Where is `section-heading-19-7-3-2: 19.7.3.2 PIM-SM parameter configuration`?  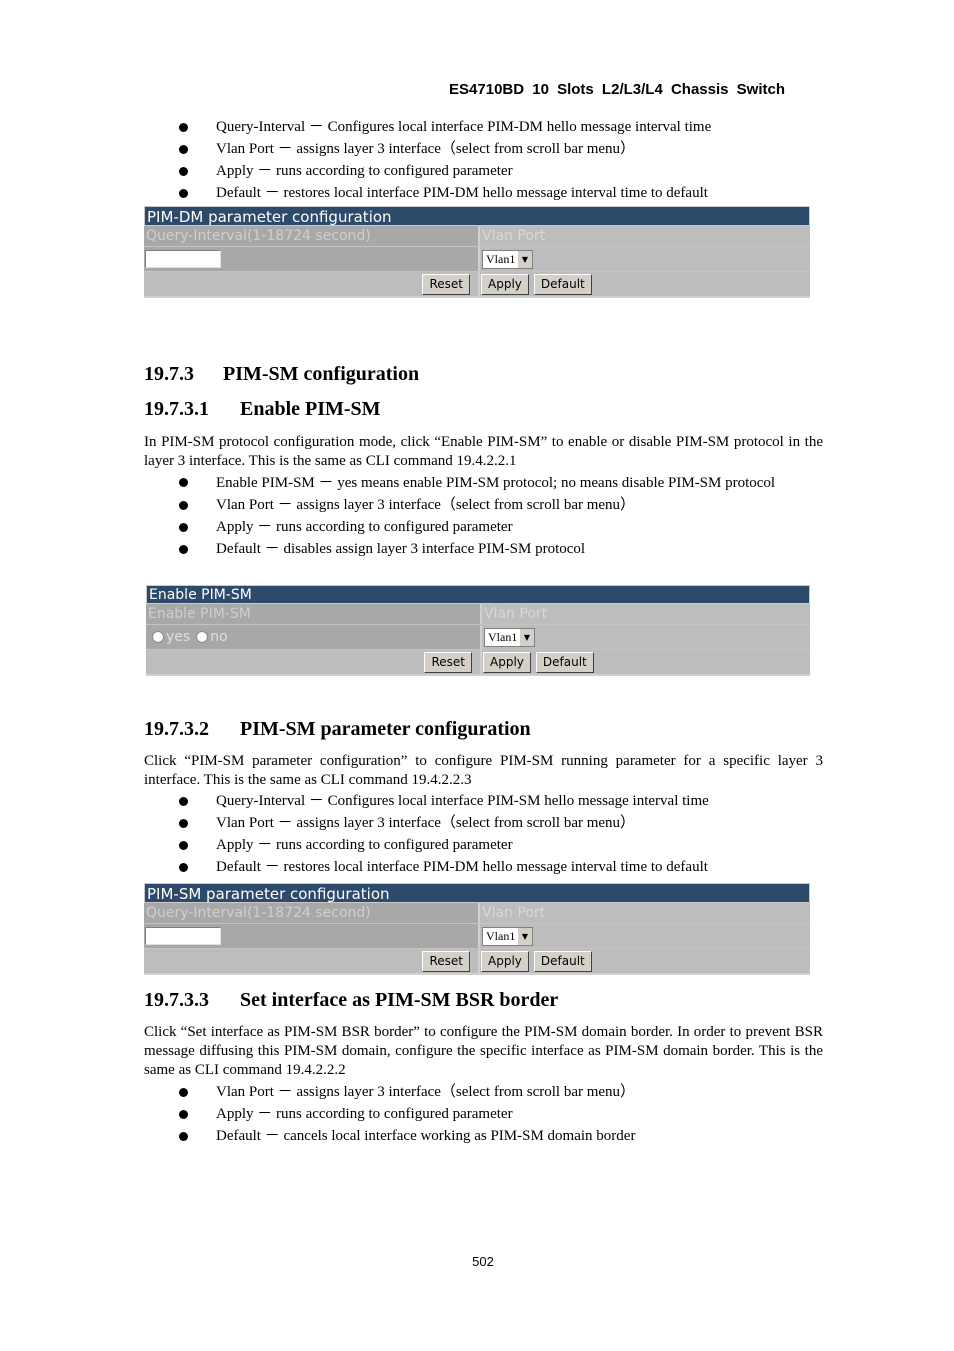 section-heading-19-7-3-2: 19.7.3.2 PIM-SM parameter configuration is located at coordinates (337, 729).